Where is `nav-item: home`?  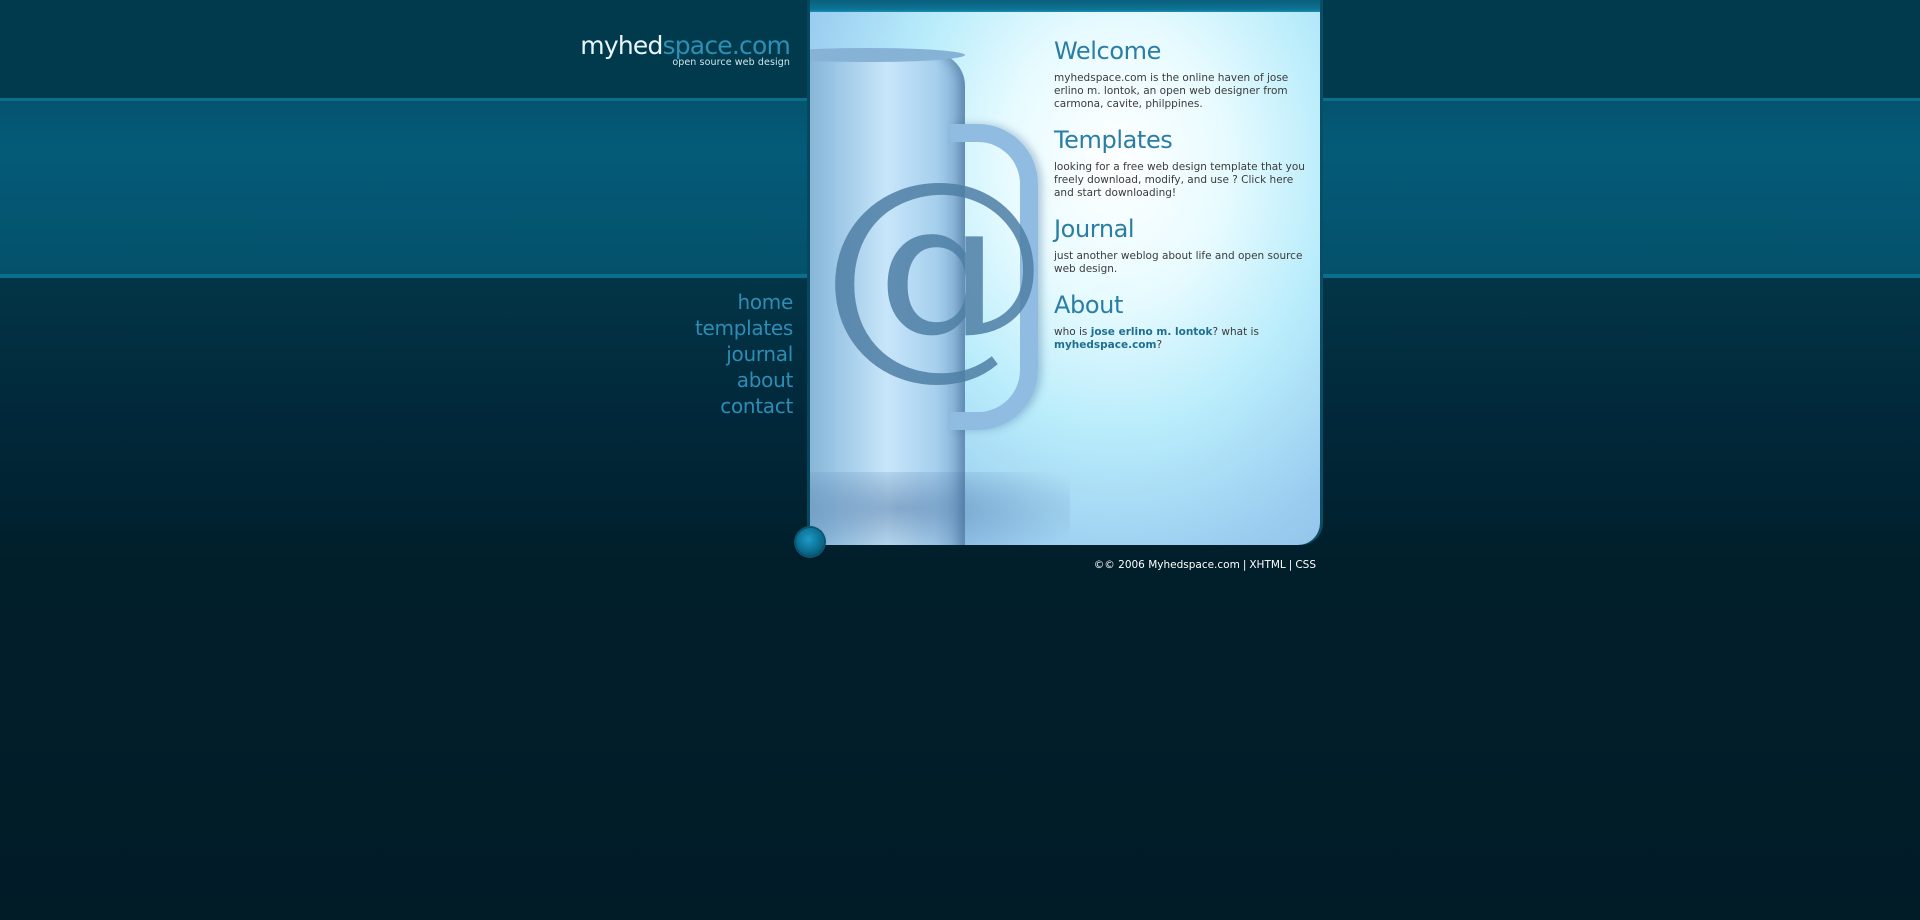
nav-item: home is located at coordinates (693, 302).